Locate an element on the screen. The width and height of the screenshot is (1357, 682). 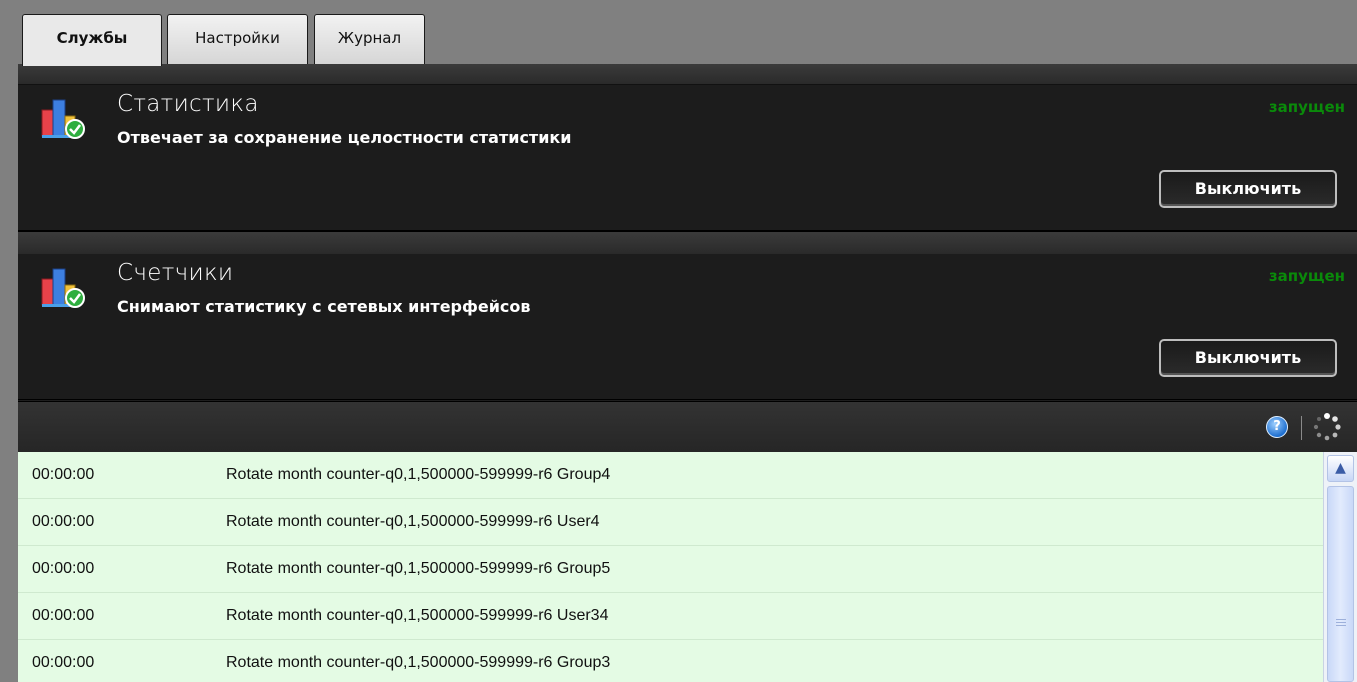
tab-services: Службы is located at coordinates (92, 40).